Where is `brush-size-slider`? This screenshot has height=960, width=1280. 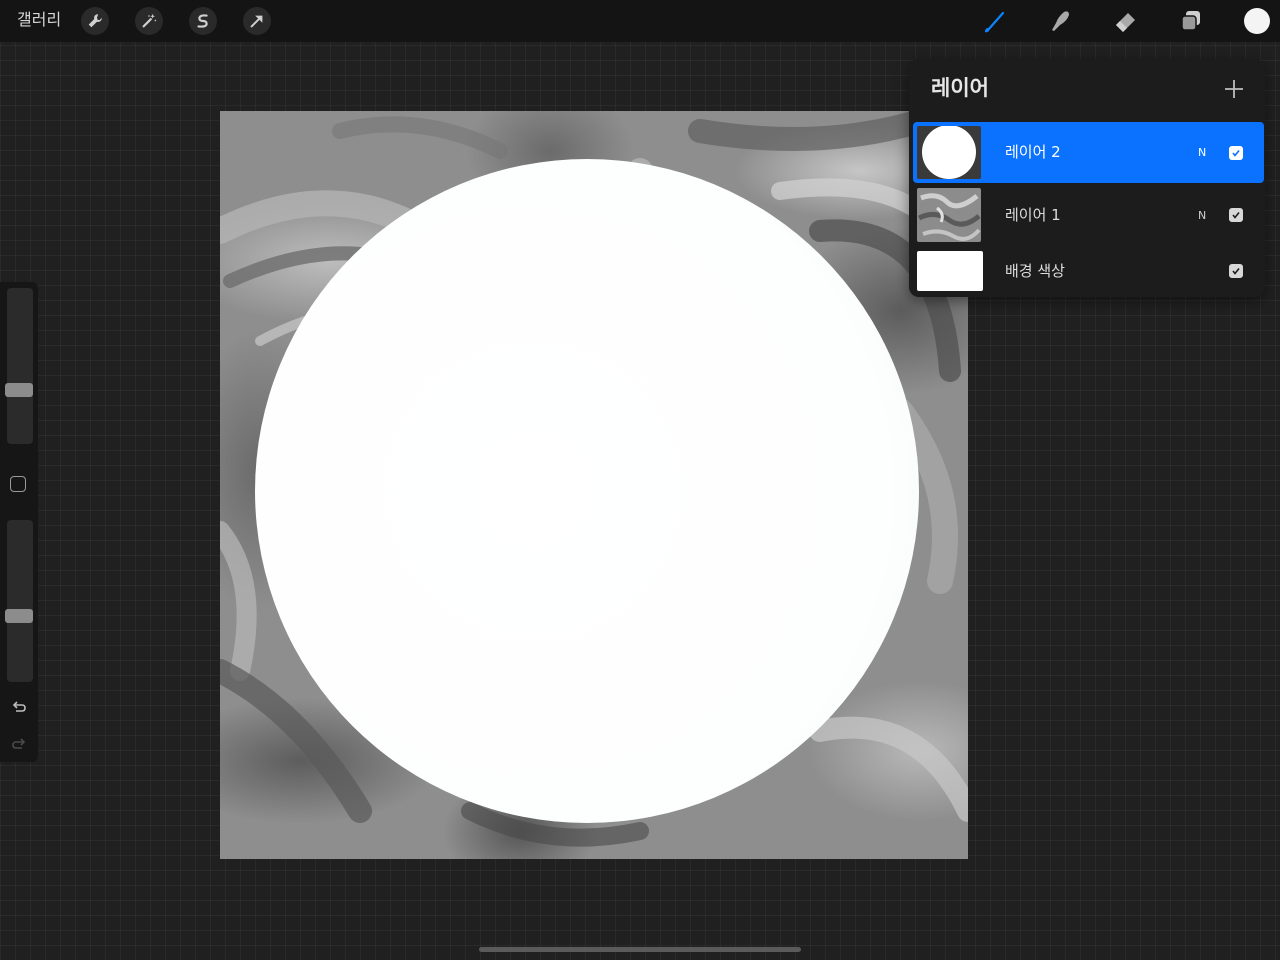
brush-size-slider is located at coordinates (19, 366).